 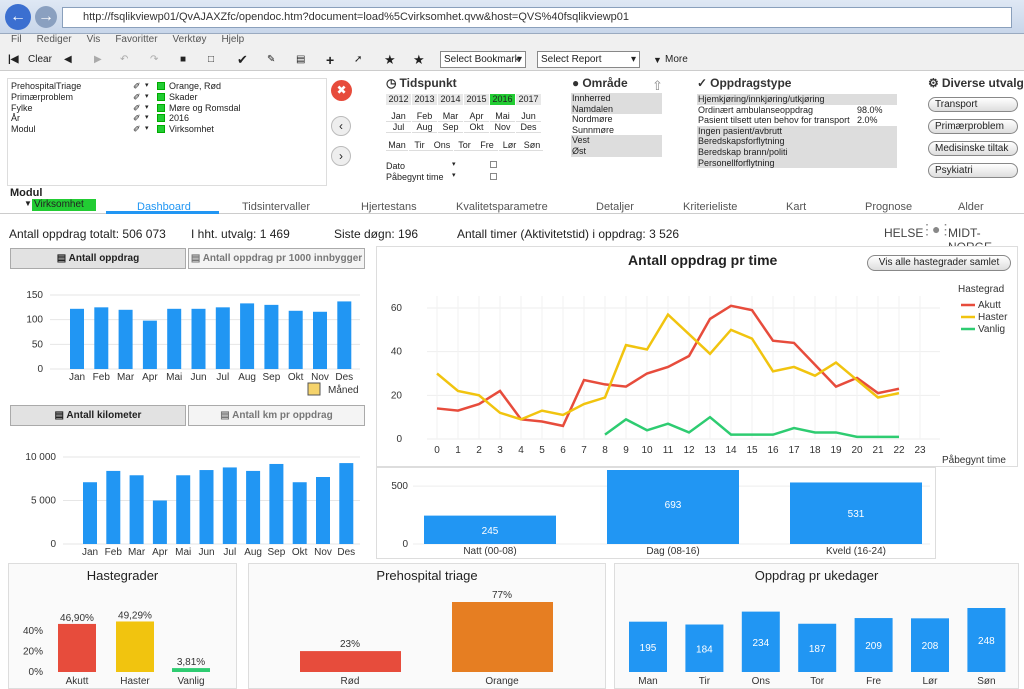 What do you see at coordinates (616, 98) in the screenshot?
I see `omraade-item: Innherred` at bounding box center [616, 98].